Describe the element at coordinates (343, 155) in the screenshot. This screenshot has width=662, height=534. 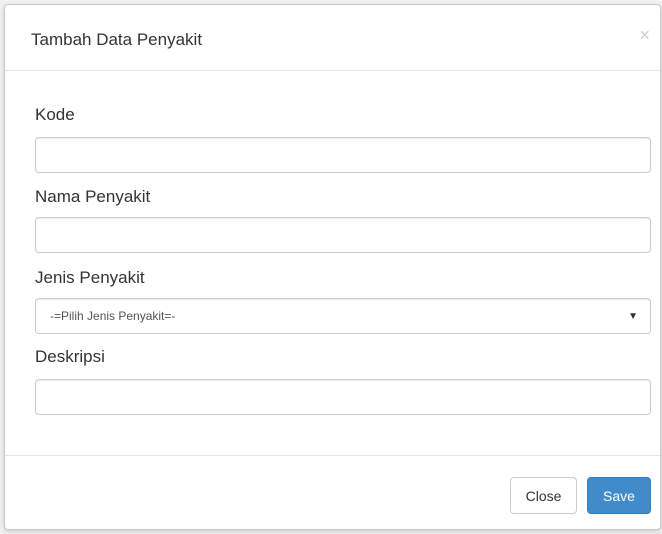
I see `kode-input` at that location.